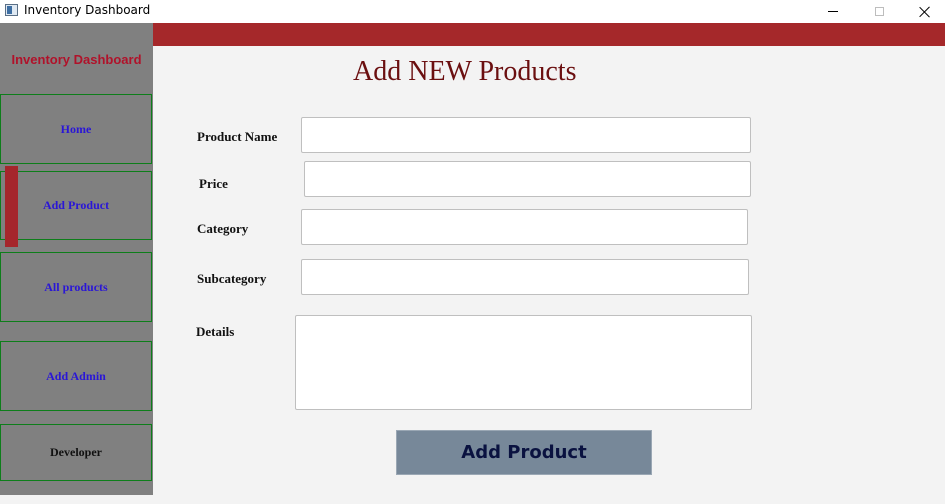 This screenshot has height=504, width=945. Describe the element at coordinates (549, 34) in the screenshot. I see `top-banner` at that location.